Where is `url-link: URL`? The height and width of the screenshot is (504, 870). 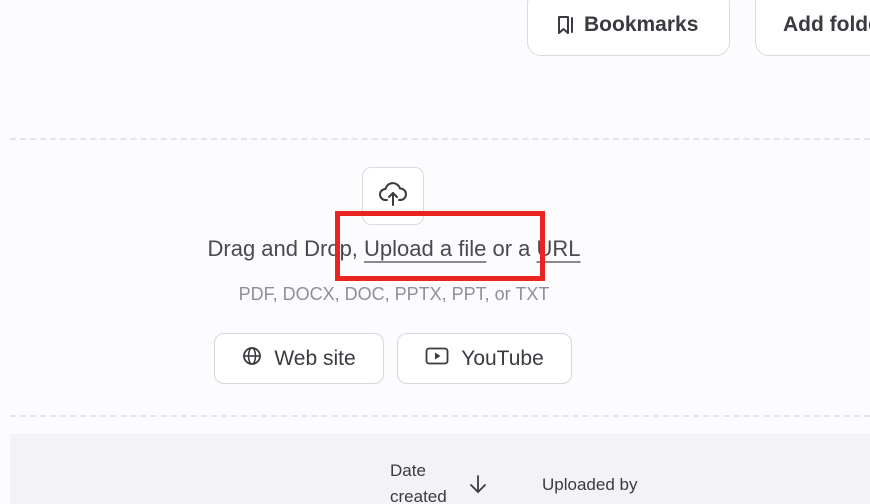 url-link: URL is located at coordinates (558, 248).